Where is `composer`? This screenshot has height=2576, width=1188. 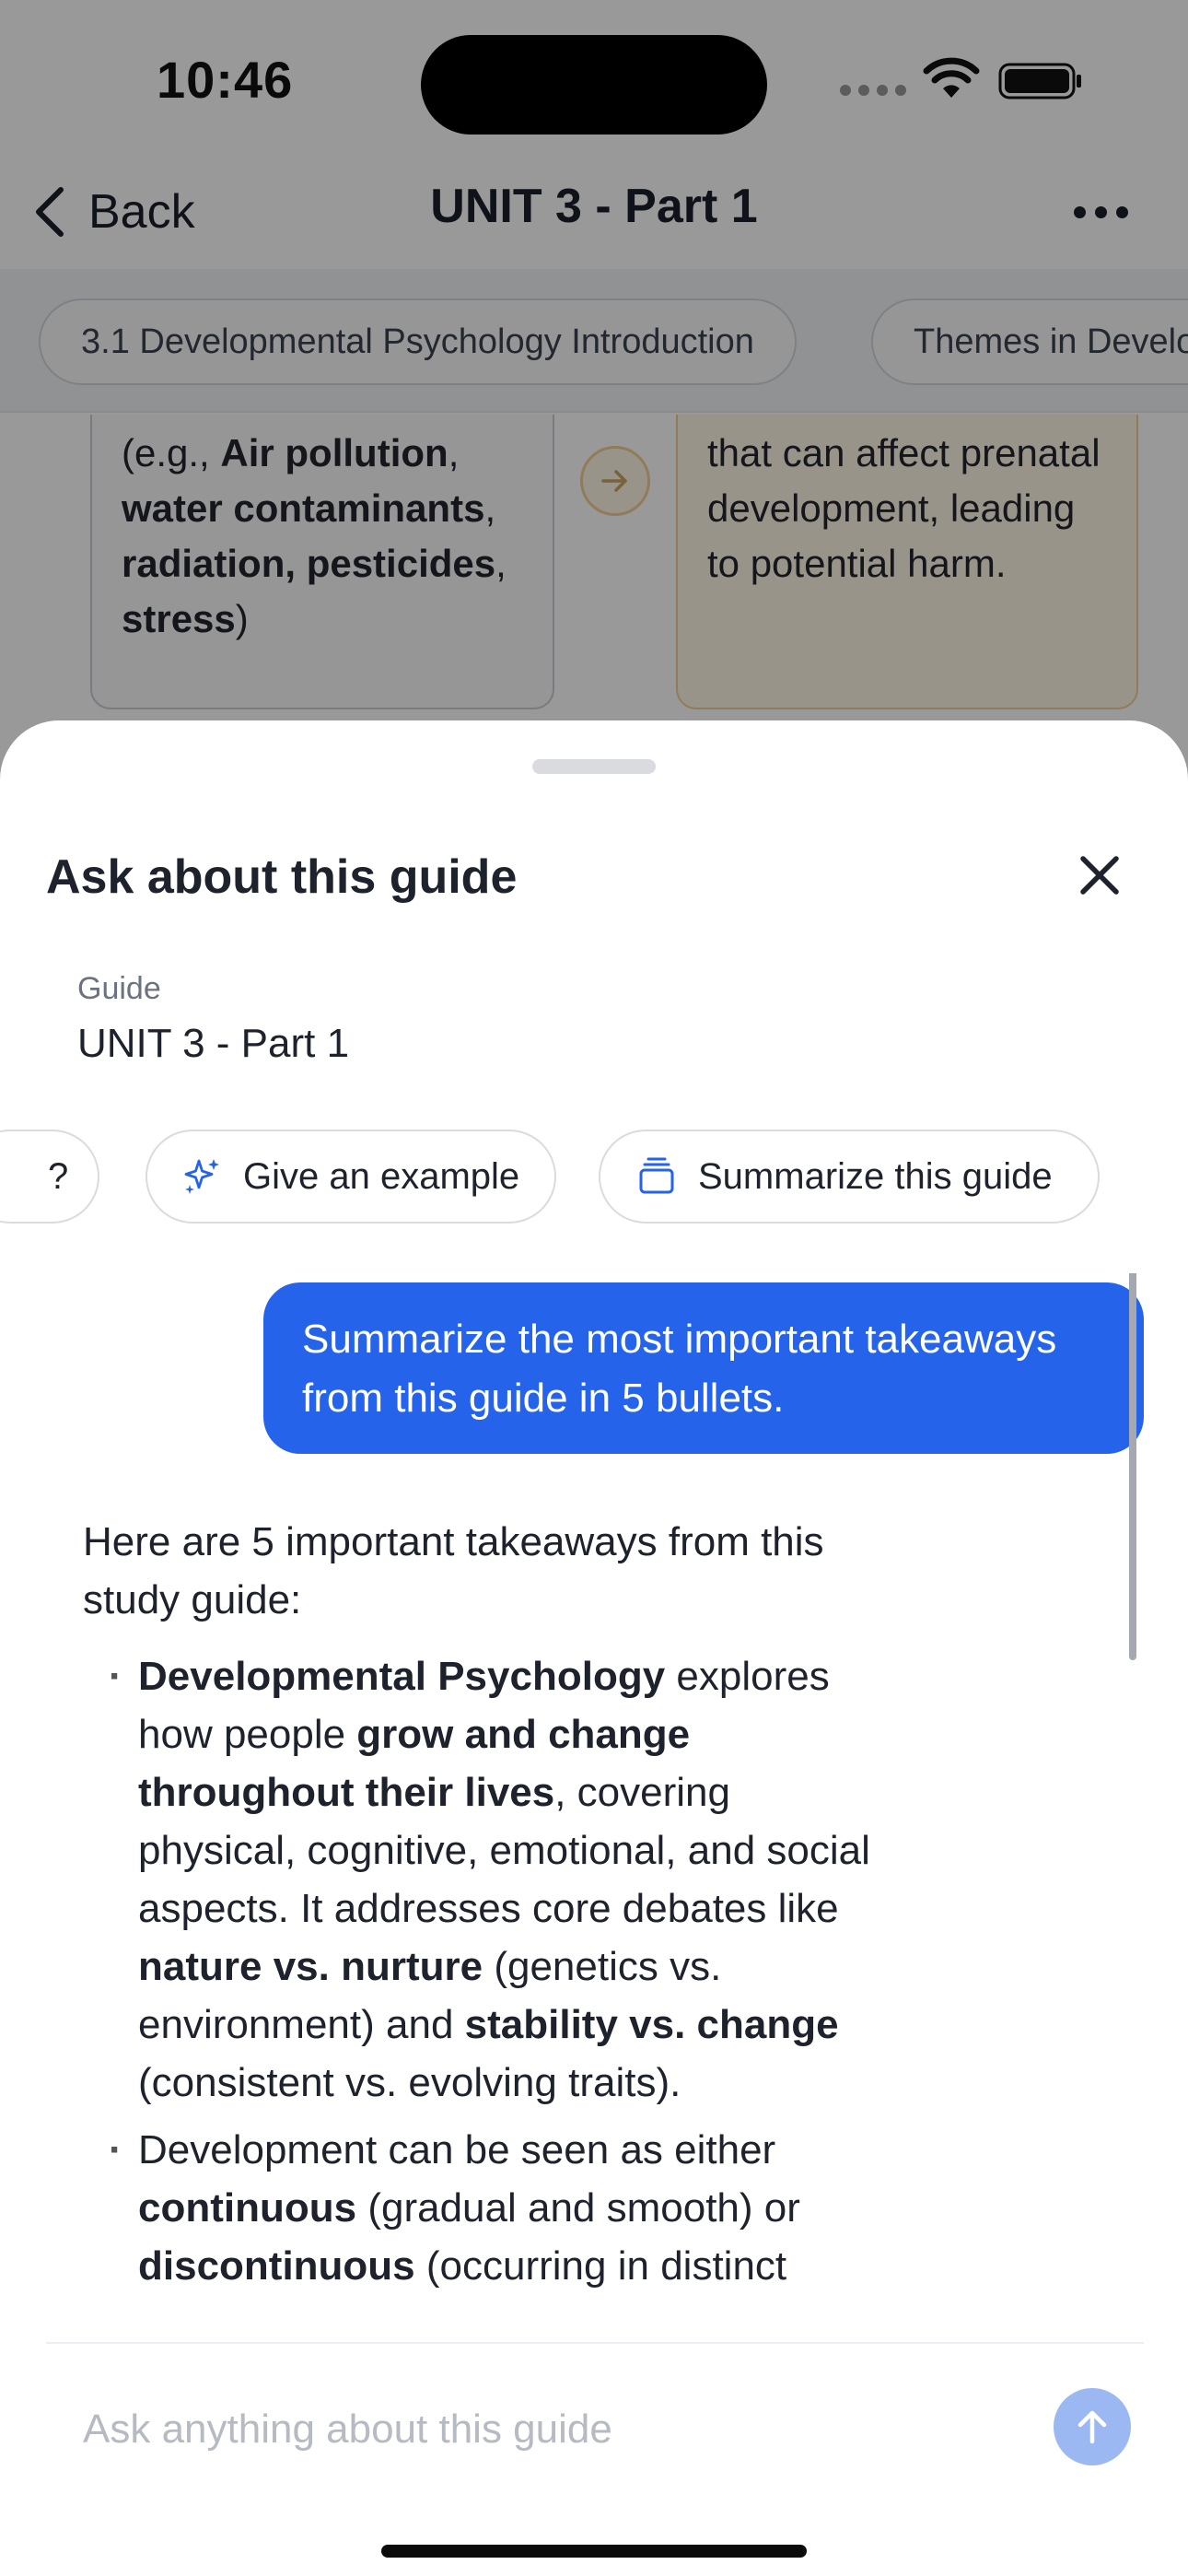 composer is located at coordinates (594, 2459).